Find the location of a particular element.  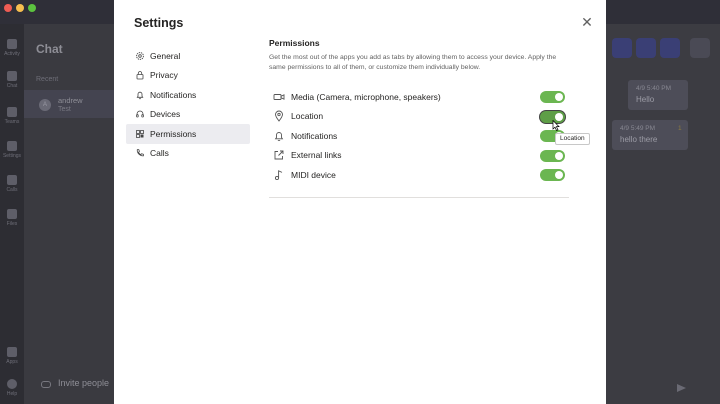

permission-row-location: Location is located at coordinates (419, 117).